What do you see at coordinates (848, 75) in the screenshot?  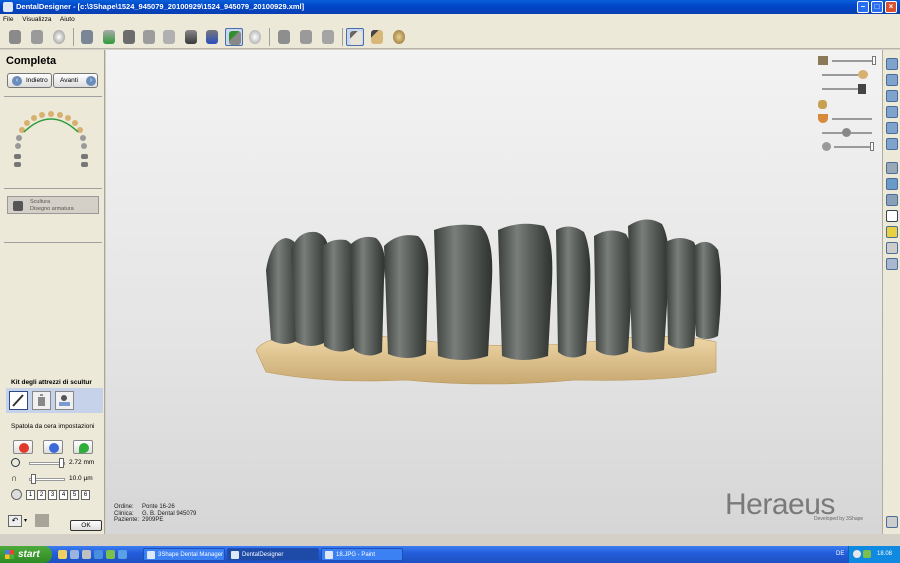 I see `visibility-slider-gingiva` at bounding box center [848, 75].